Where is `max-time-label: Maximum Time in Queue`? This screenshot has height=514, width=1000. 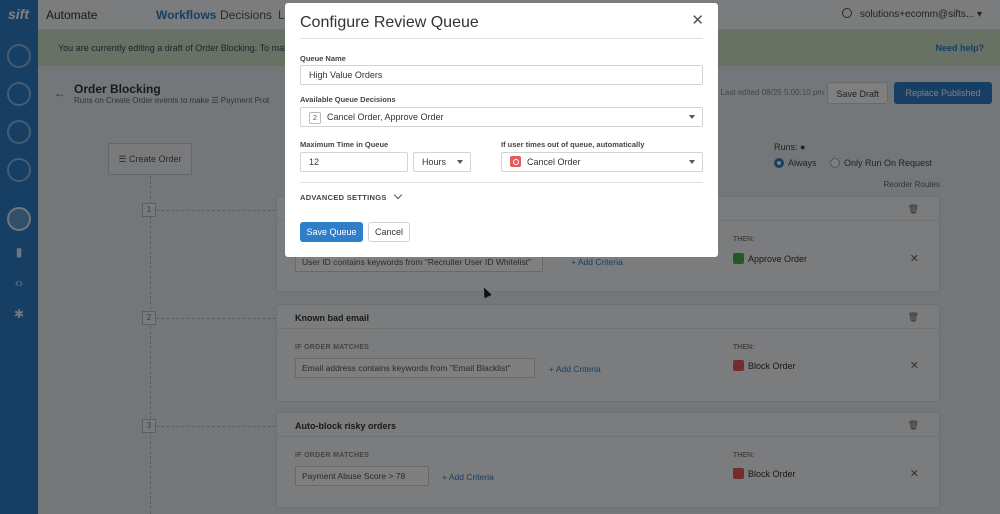 max-time-label: Maximum Time in Queue is located at coordinates (344, 144).